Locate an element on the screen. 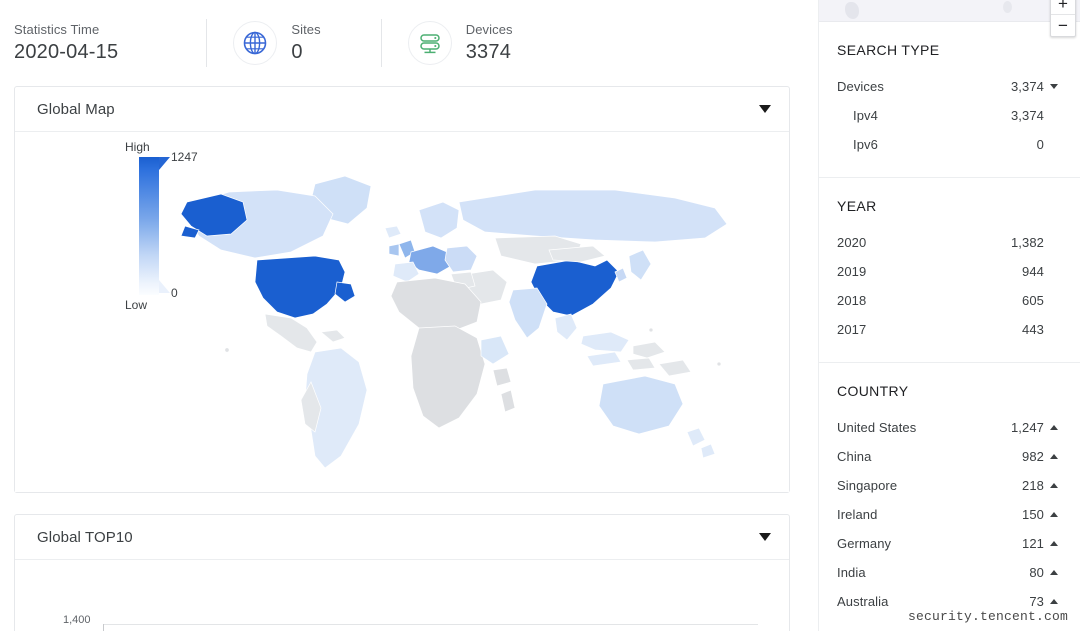 Image resolution: width=1080 pixels, height=631 pixels. filter-row: 2018 605 is located at coordinates (947, 300).